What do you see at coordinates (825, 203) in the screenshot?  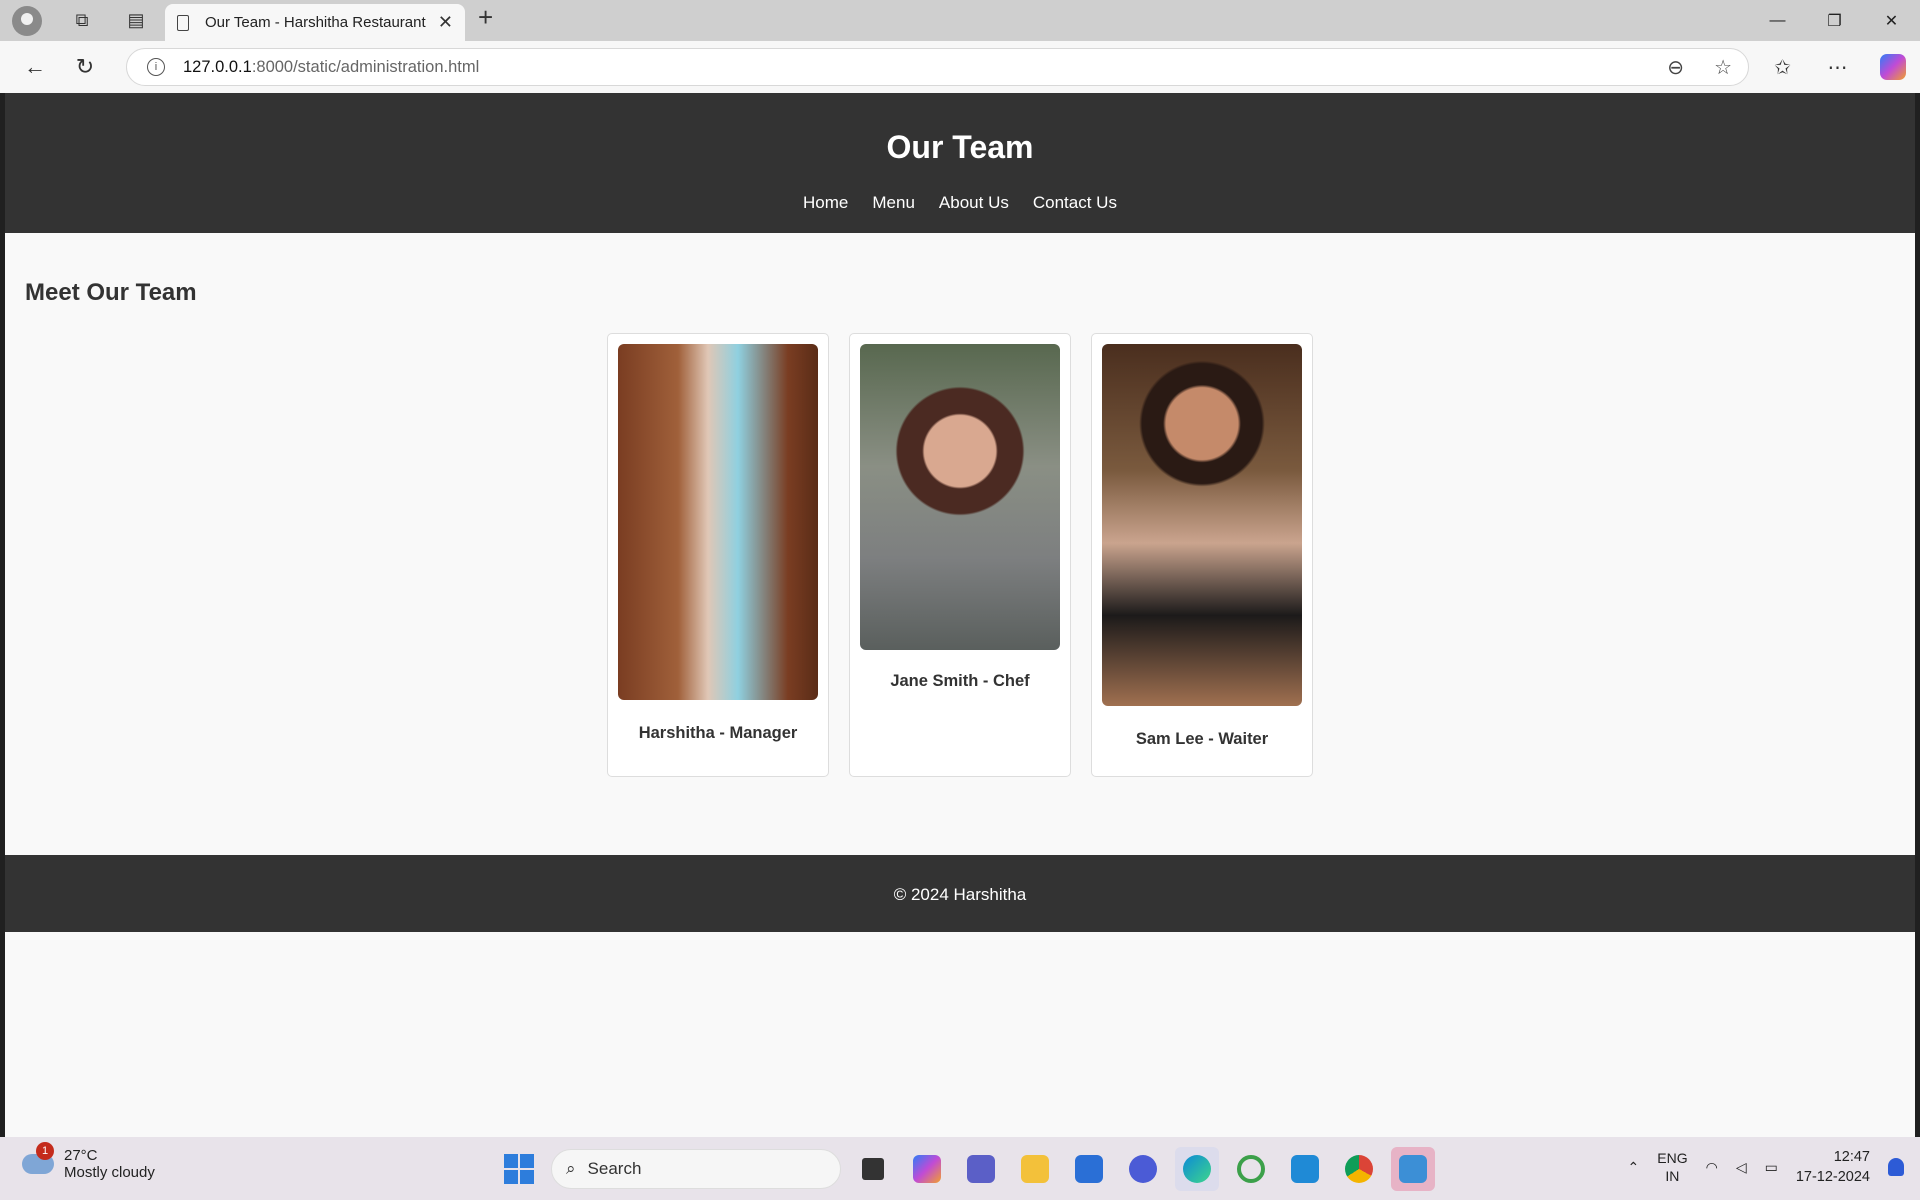 I see `nav-home: Home` at bounding box center [825, 203].